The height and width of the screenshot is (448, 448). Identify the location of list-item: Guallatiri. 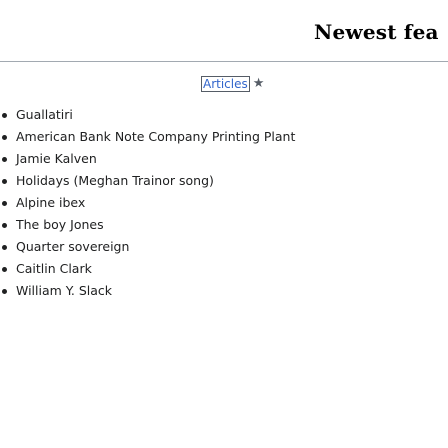
(147, 115).